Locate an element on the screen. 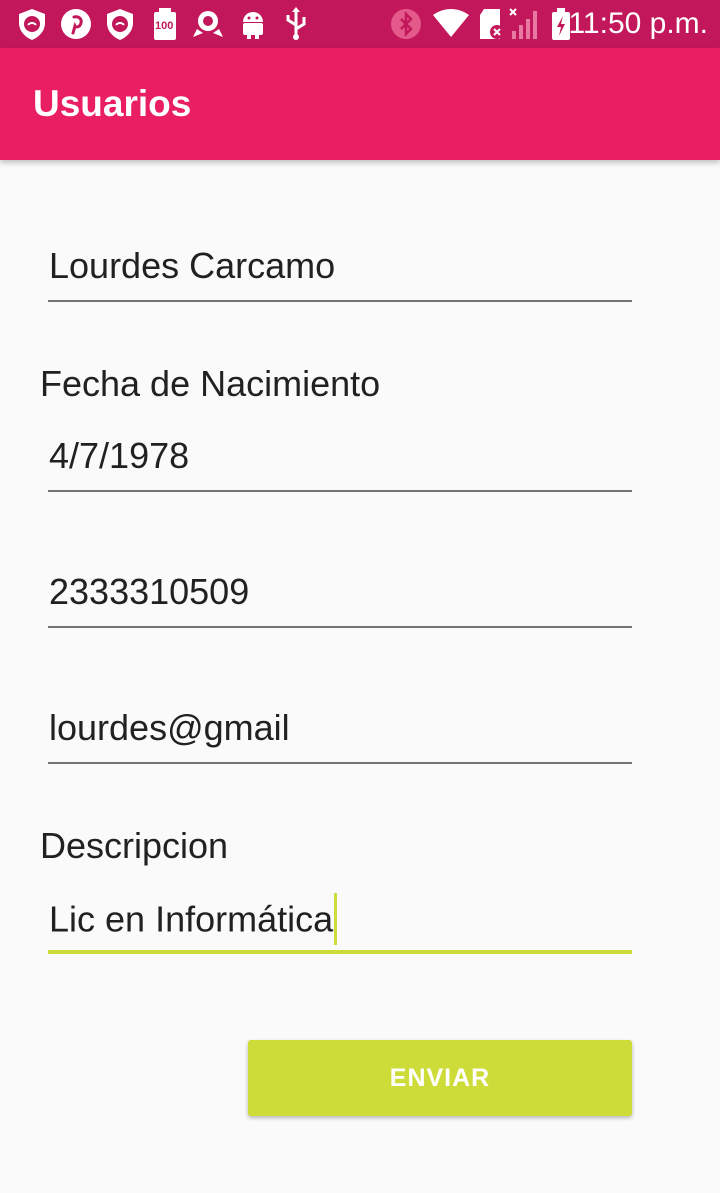  wifi-icon is located at coordinates (451, 24).